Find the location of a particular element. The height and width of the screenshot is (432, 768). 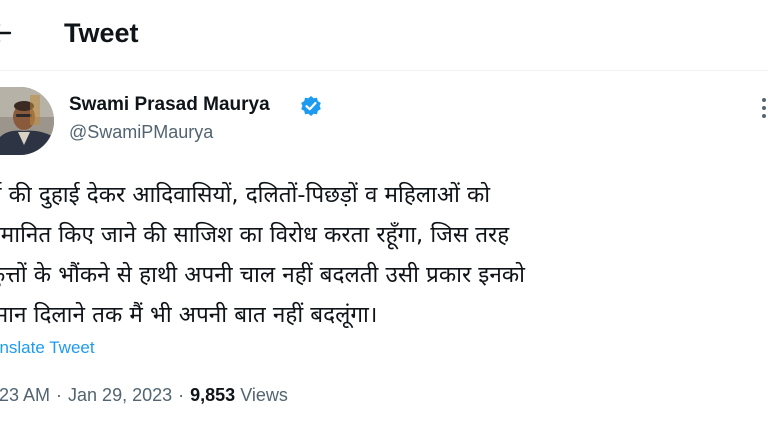

tweet-meta: :23 AM·Jan 29, 2023·9,853 Views is located at coordinates (144, 395).